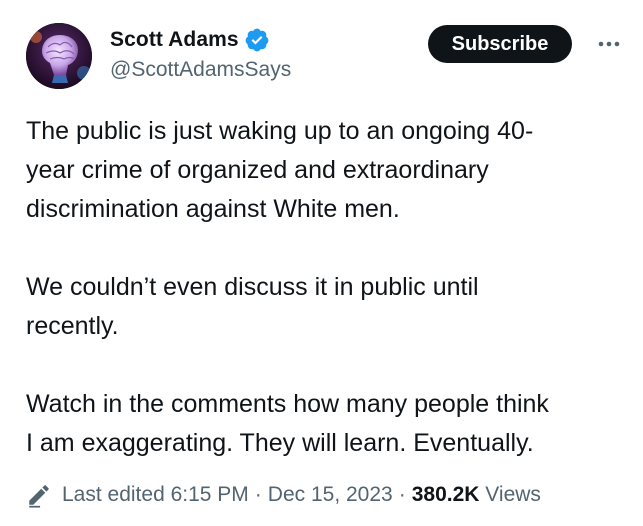 Image resolution: width=643 pixels, height=526 pixels. I want to click on subscribe-button: Subscribe, so click(500, 44).